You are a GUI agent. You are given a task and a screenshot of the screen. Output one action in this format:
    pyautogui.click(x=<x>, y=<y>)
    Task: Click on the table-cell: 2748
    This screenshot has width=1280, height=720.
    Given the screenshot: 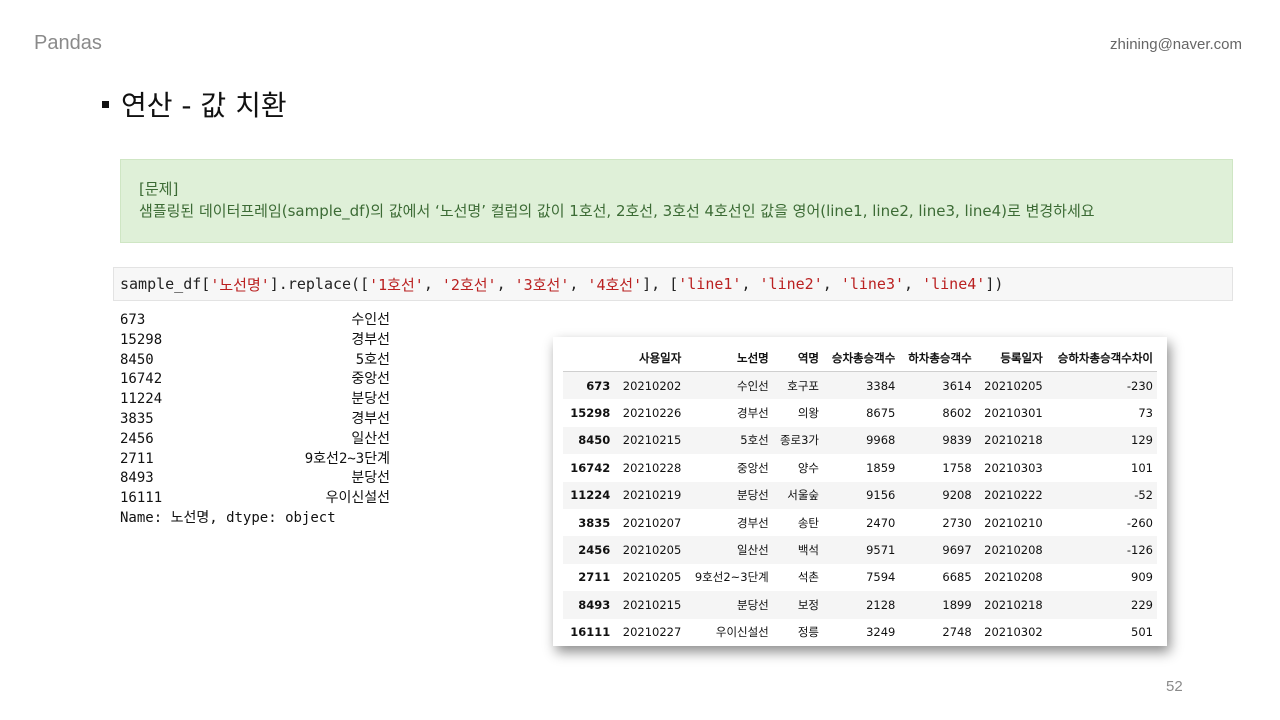 What is the action you would take?
    pyautogui.click(x=957, y=632)
    